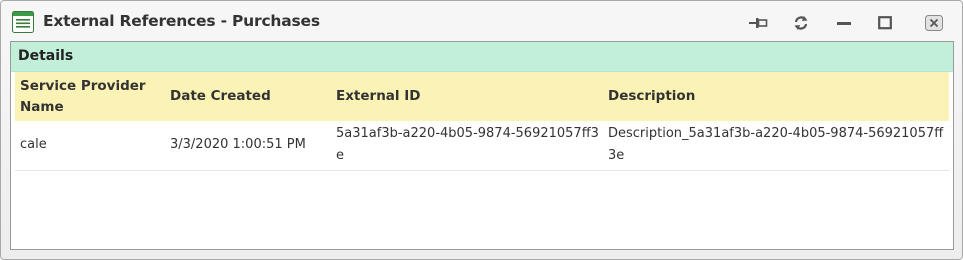 Image resolution: width=963 pixels, height=260 pixels. What do you see at coordinates (801, 23) in the screenshot?
I see `refresh-icon` at bounding box center [801, 23].